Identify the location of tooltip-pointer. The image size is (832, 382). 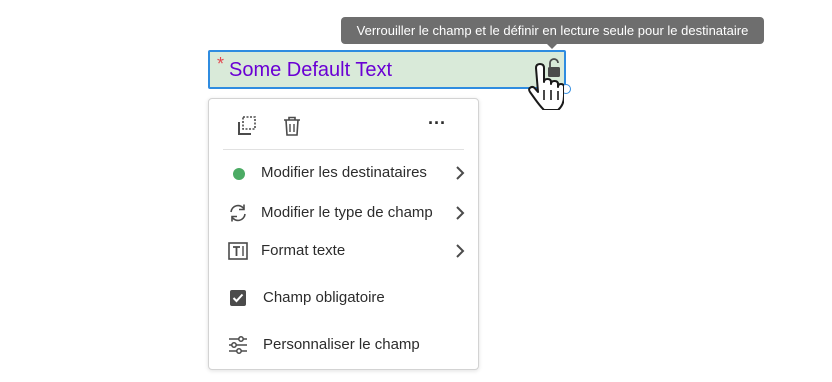
(552, 46).